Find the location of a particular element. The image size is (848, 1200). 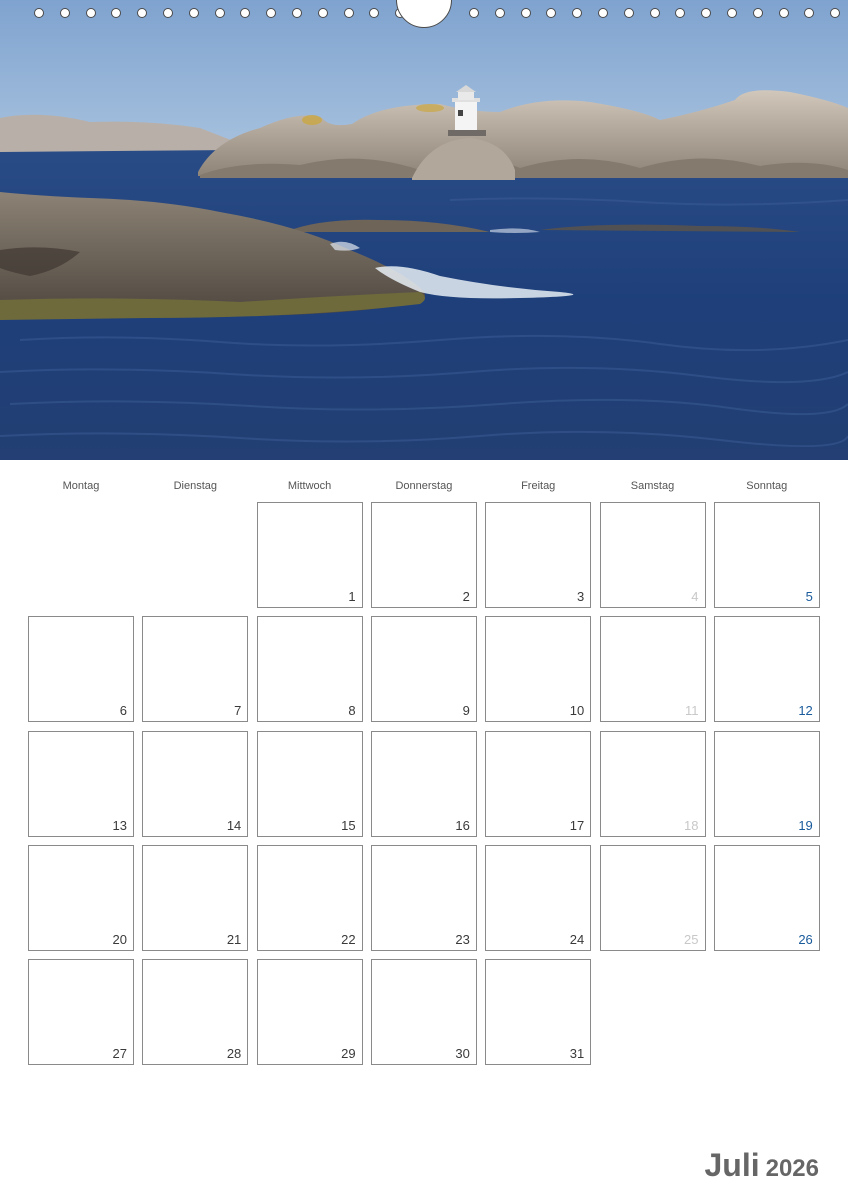

day-number: 19 is located at coordinates (805, 825).